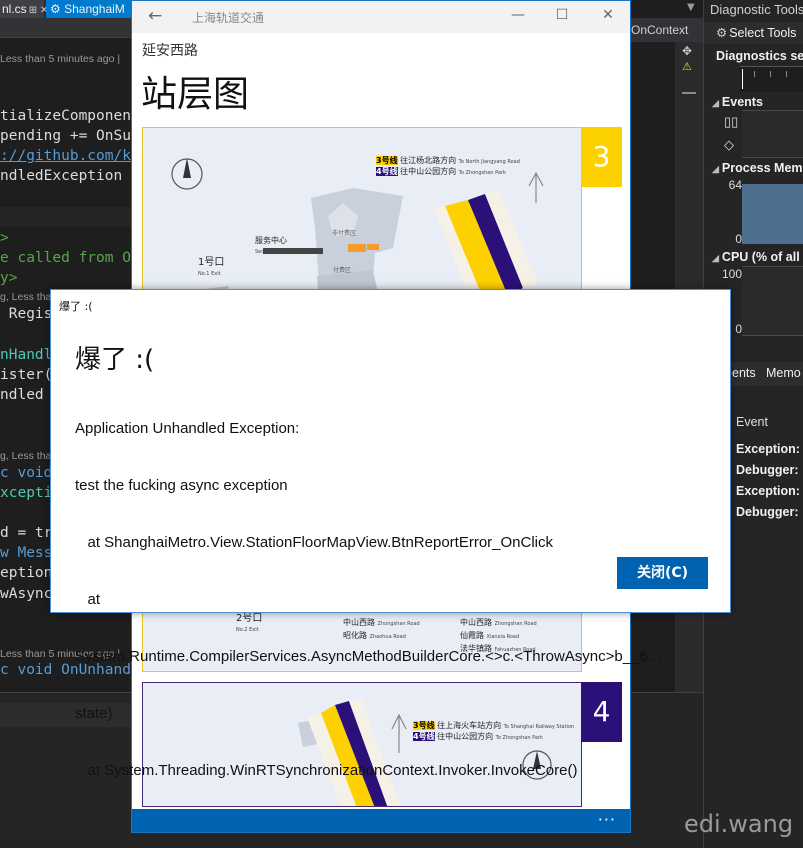 The width and height of the screenshot is (803, 848). Describe the element at coordinates (691, 7) in the screenshot. I see `chevron-down-icon: ▼` at that location.